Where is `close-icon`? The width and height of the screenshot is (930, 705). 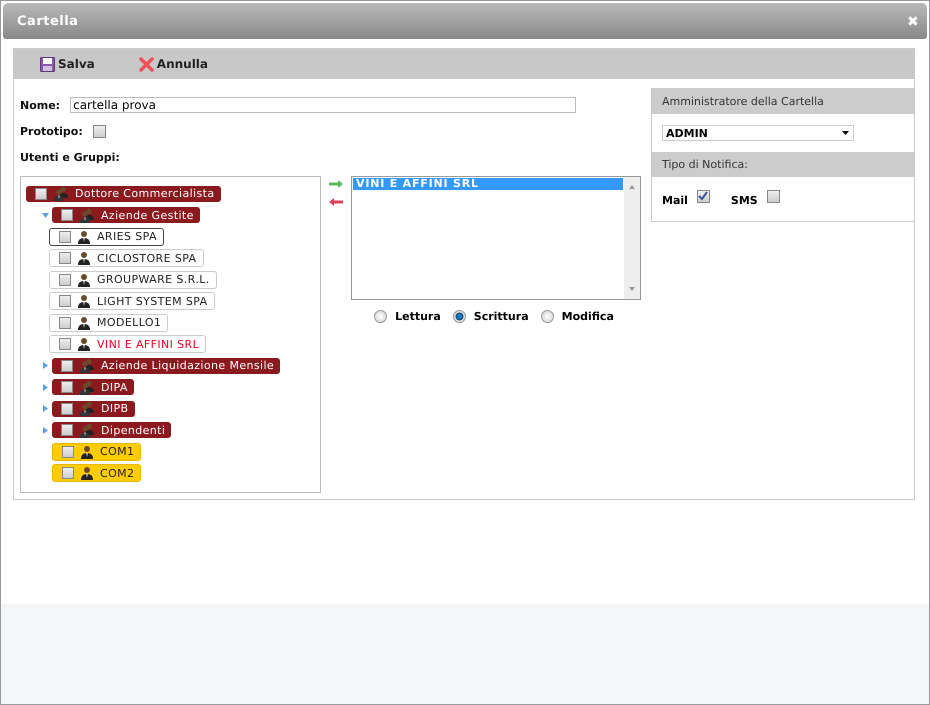
close-icon is located at coordinates (146, 64).